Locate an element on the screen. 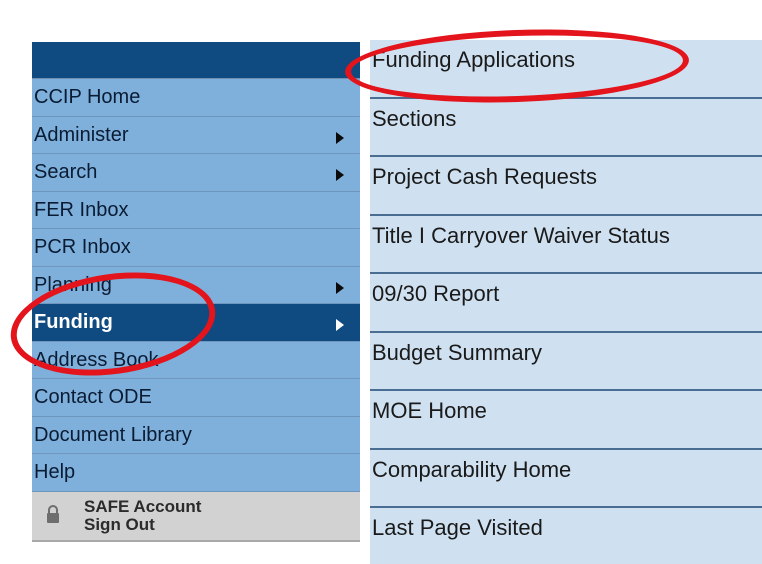  nav-item-planning: Planning is located at coordinates (196, 285).